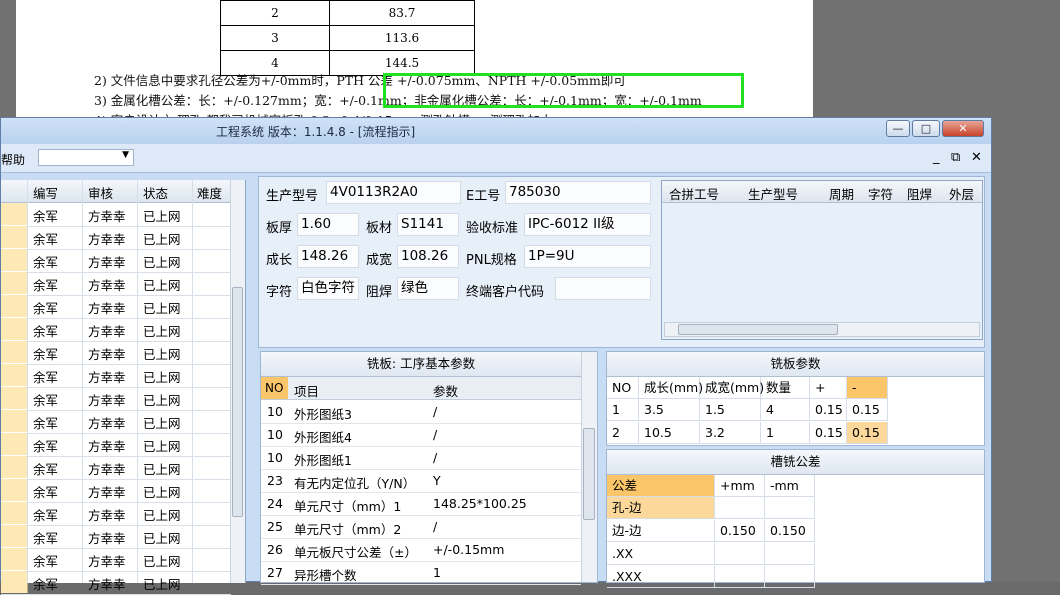  I want to click on table-row: 10 外形图纸1 /, so click(421, 458).